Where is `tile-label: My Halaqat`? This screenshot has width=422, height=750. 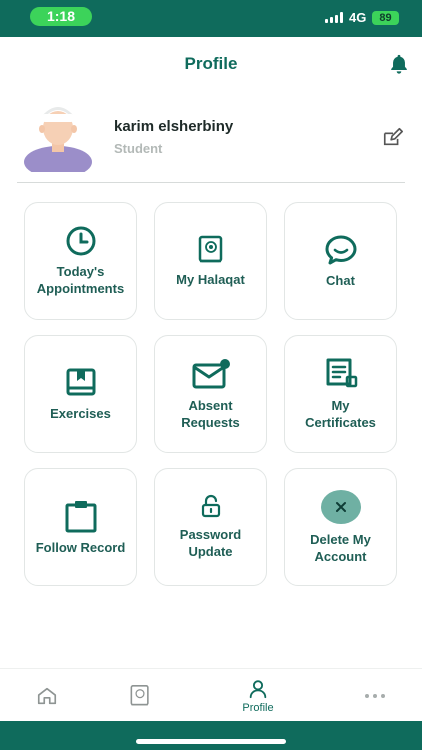
tile-label: My Halaqat is located at coordinates (210, 279).